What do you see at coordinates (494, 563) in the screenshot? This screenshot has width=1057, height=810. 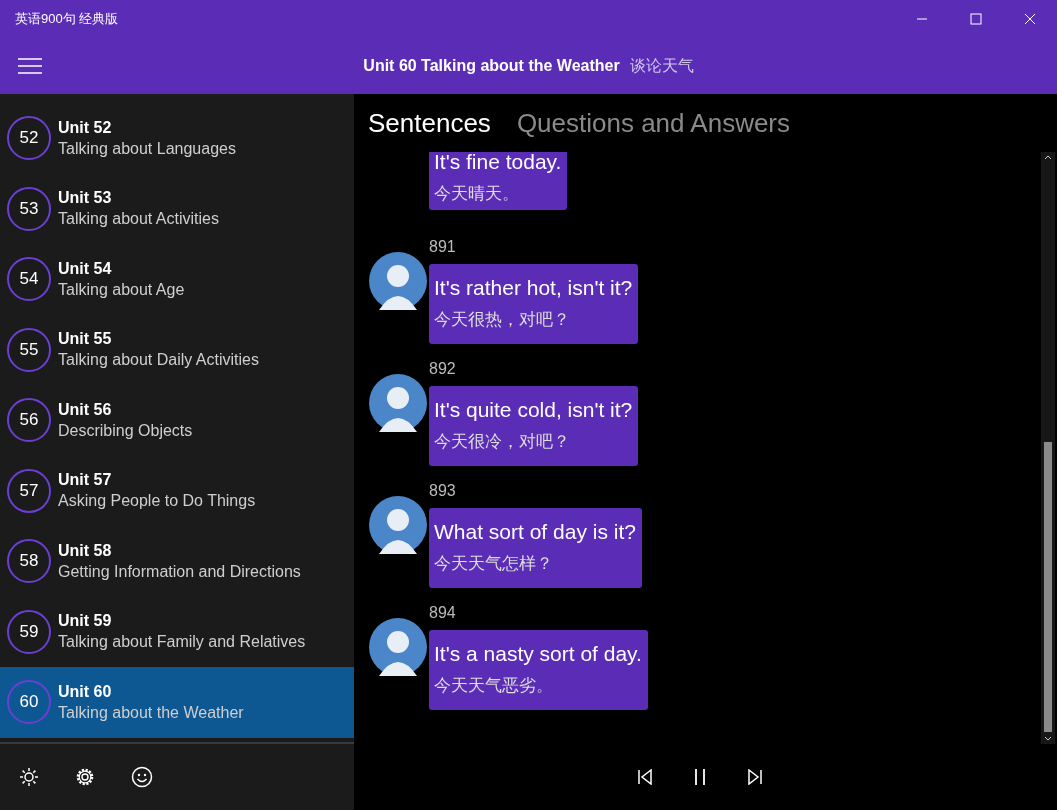 I see `chinese-translation: 今天天气怎样？` at bounding box center [494, 563].